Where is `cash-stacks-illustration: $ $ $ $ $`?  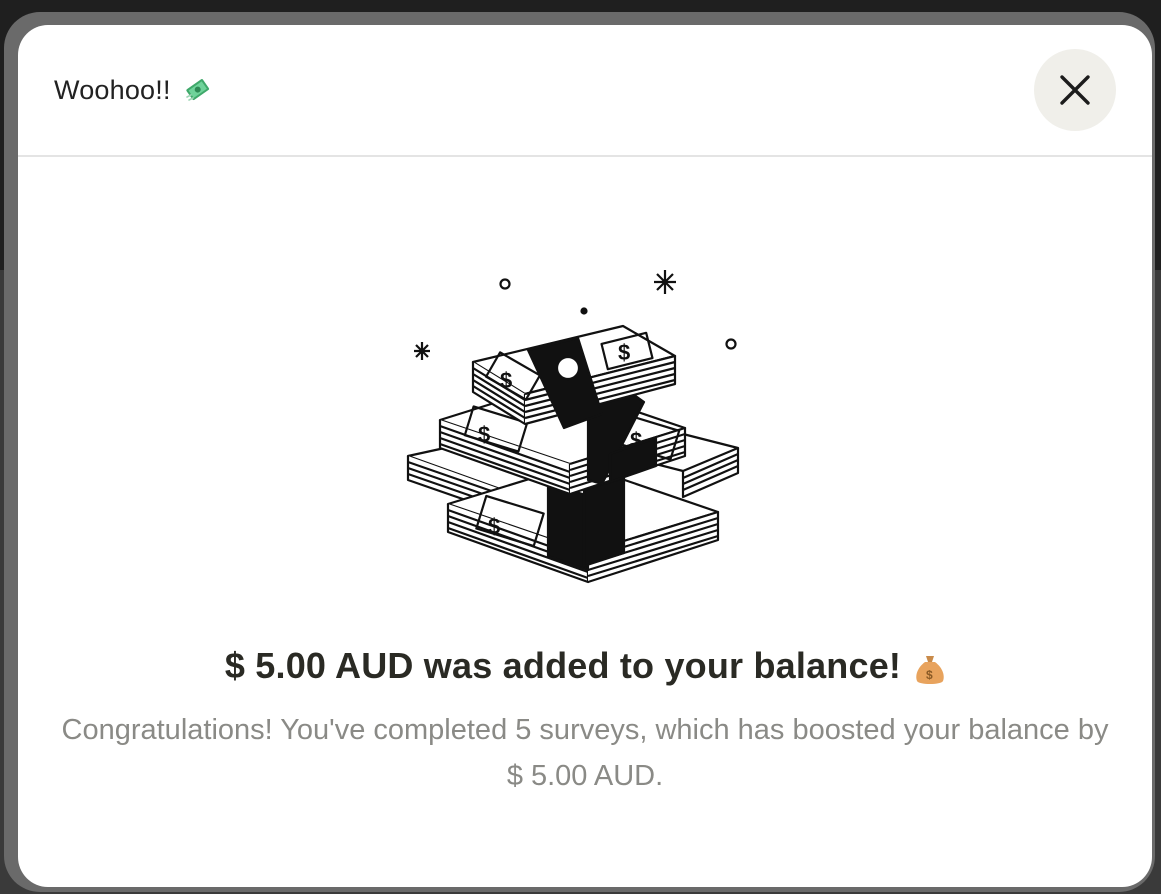
cash-stacks-illustration: $ $ $ $ $ is located at coordinates (573, 427).